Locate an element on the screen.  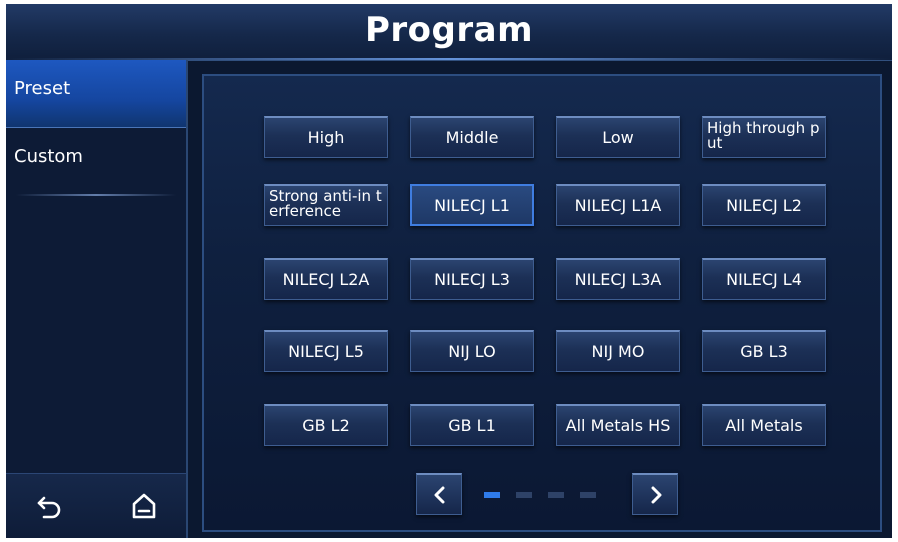
program-button-low: Low is located at coordinates (618, 137).